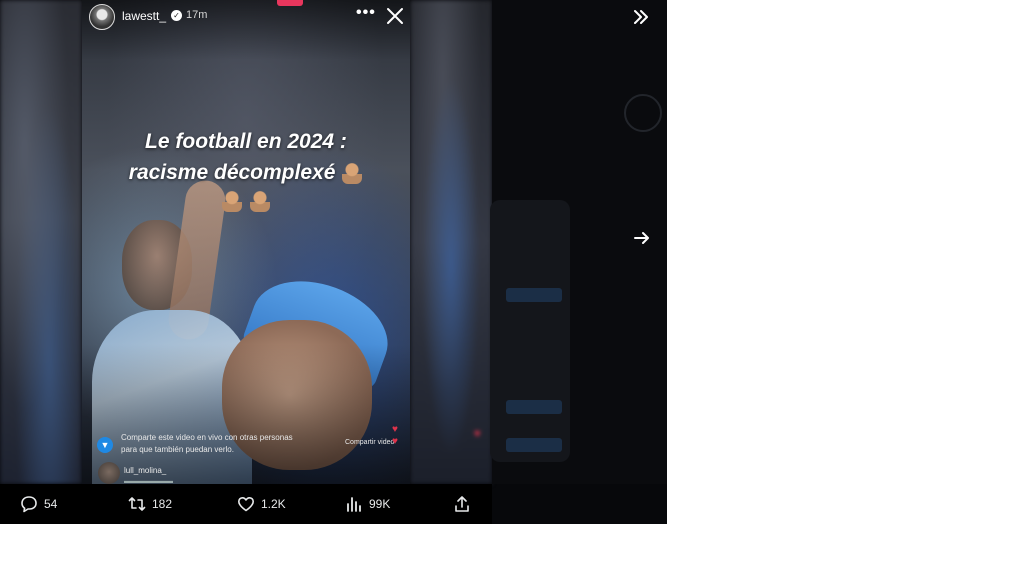 This screenshot has height=576, width=1024. I want to click on video-caption: Le football en 2024 : racisme décomplexé, so click(246, 157).